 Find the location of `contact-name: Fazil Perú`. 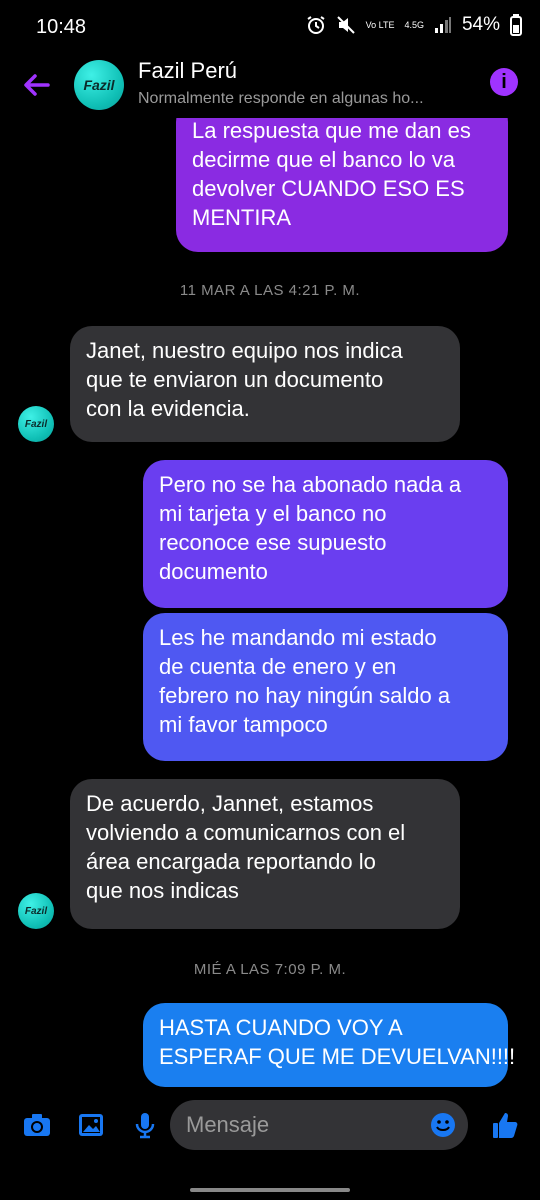

contact-name: Fazil Perú is located at coordinates (187, 71).